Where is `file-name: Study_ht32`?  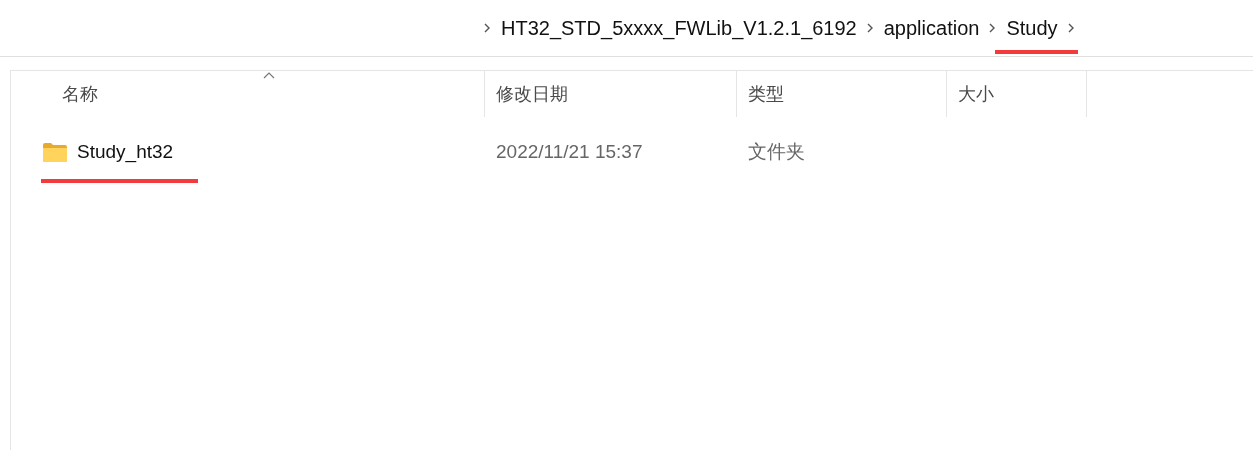
file-name: Study_ht32 is located at coordinates (125, 152).